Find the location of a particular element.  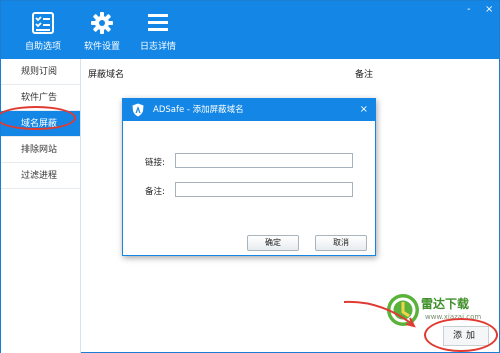

column-header-domain: 屏蔽域名 is located at coordinates (106, 75).